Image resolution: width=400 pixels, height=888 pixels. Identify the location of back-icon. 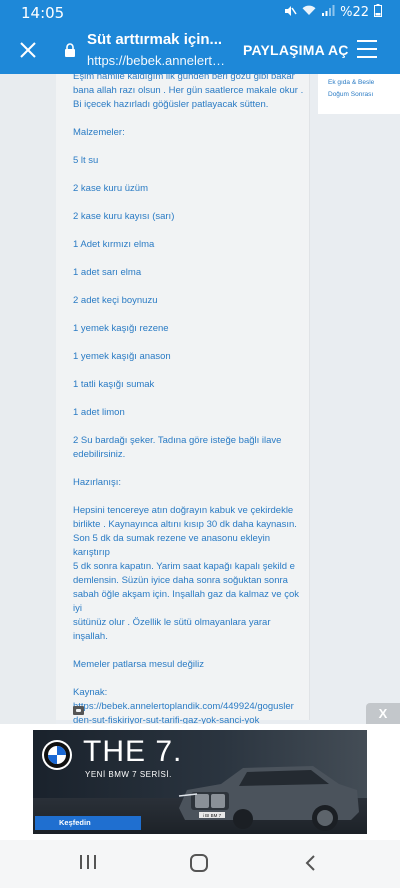
(311, 863).